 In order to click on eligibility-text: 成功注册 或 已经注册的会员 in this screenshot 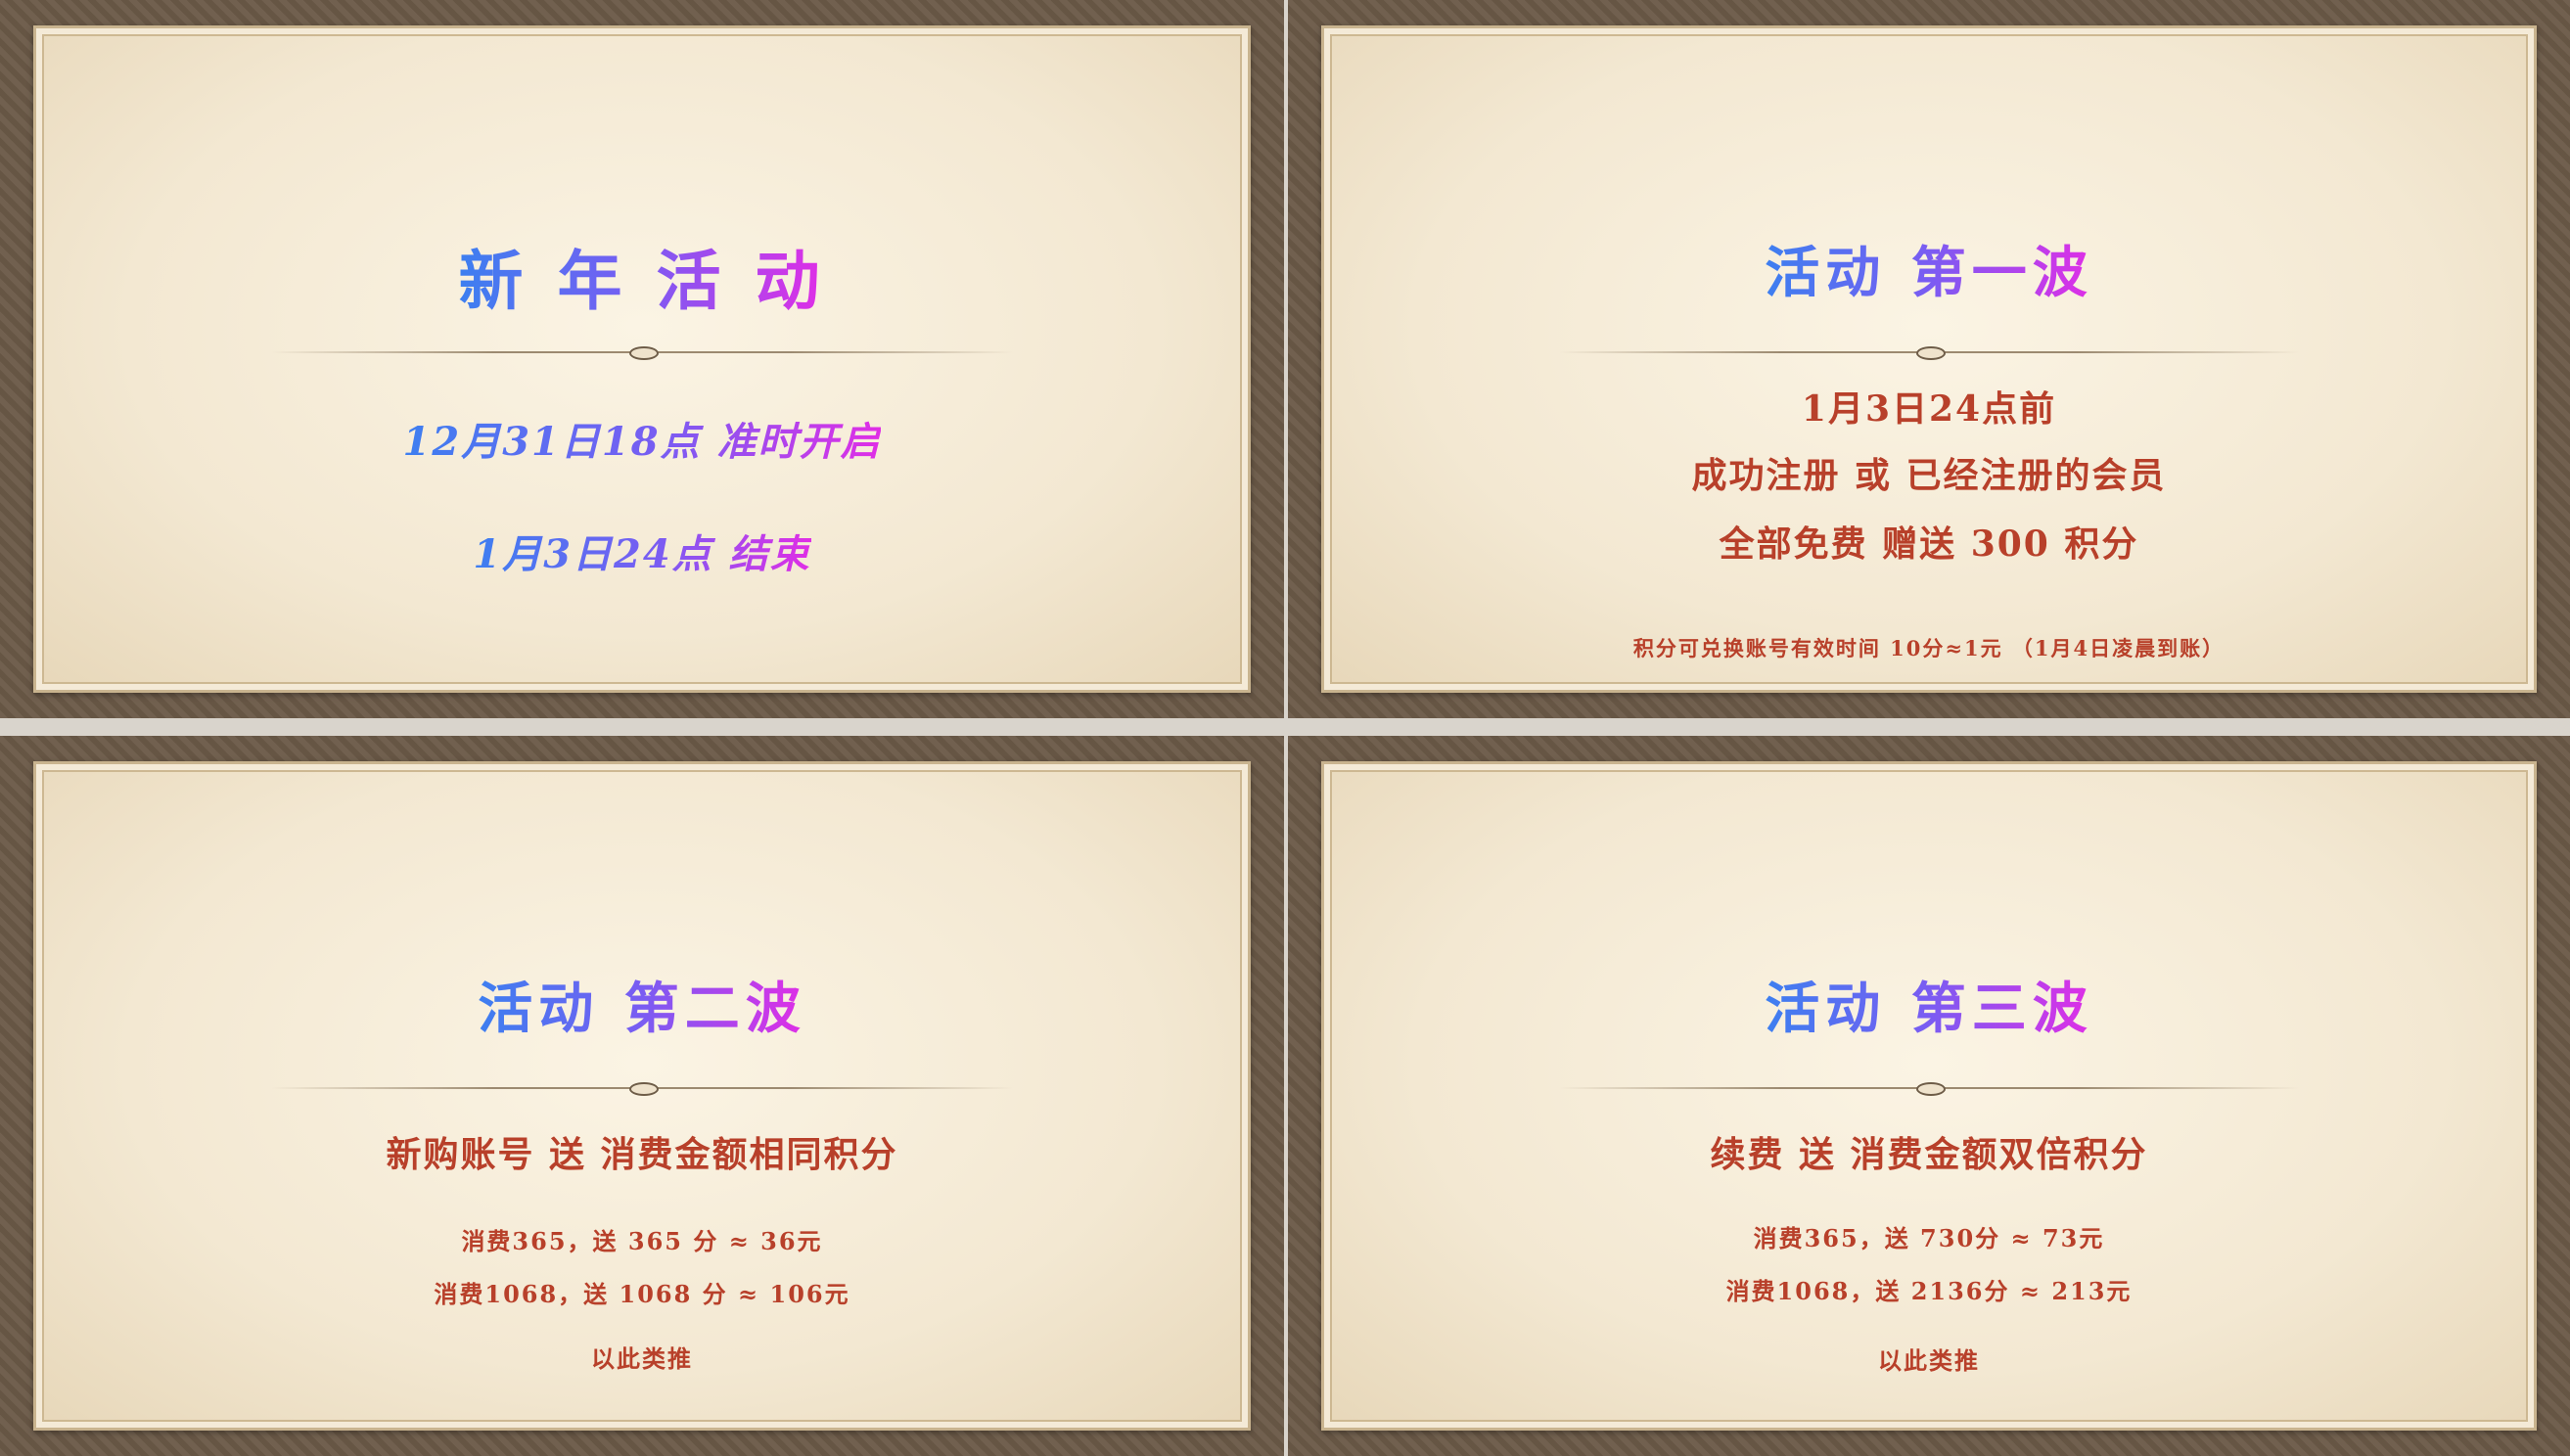, I will do `click(1929, 475)`.